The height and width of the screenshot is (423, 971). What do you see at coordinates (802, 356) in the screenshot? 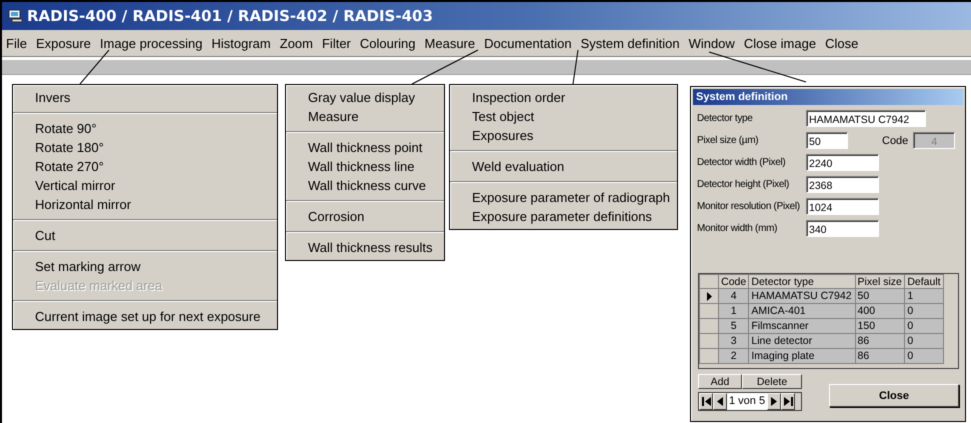
I see `table-cell: Imaging plate` at bounding box center [802, 356].